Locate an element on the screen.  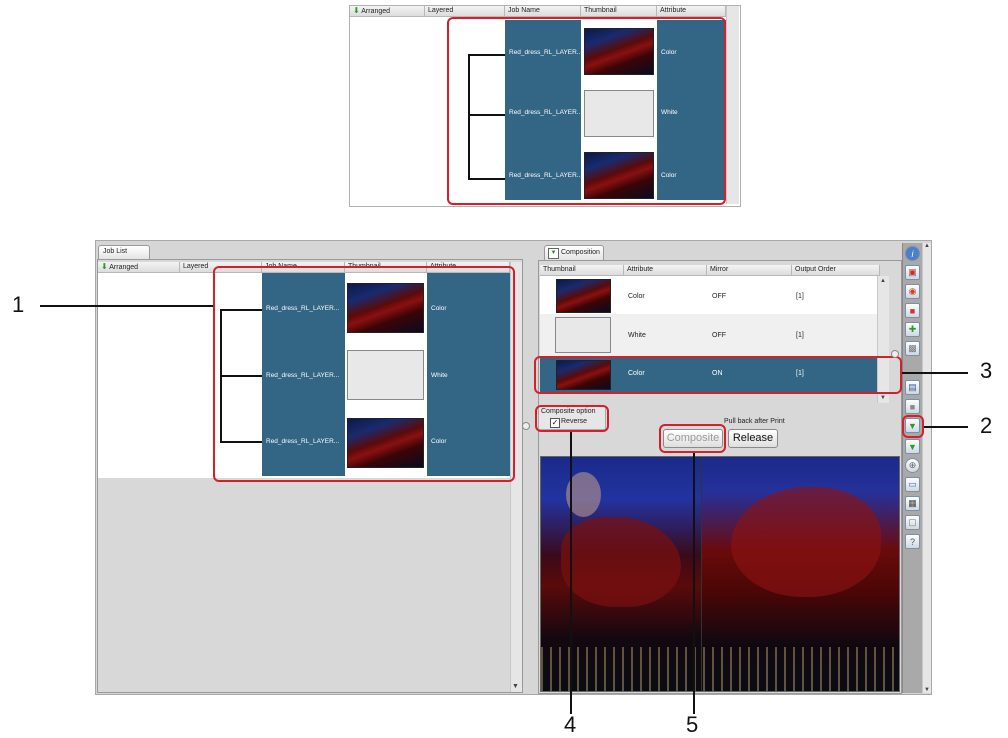
callout-3: 3 is located at coordinates (986, 370).